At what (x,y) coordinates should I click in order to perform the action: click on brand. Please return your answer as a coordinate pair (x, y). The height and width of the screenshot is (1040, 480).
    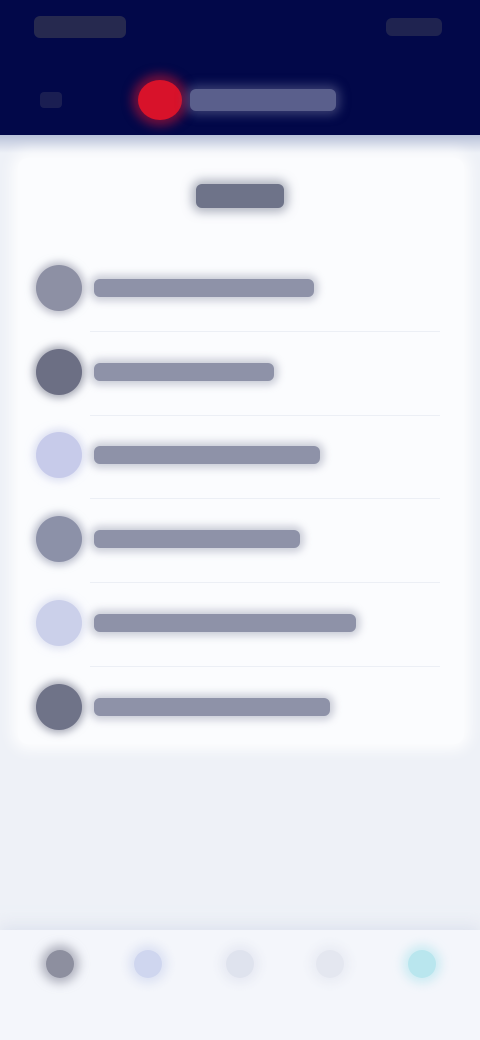
    Looking at the image, I should click on (241, 100).